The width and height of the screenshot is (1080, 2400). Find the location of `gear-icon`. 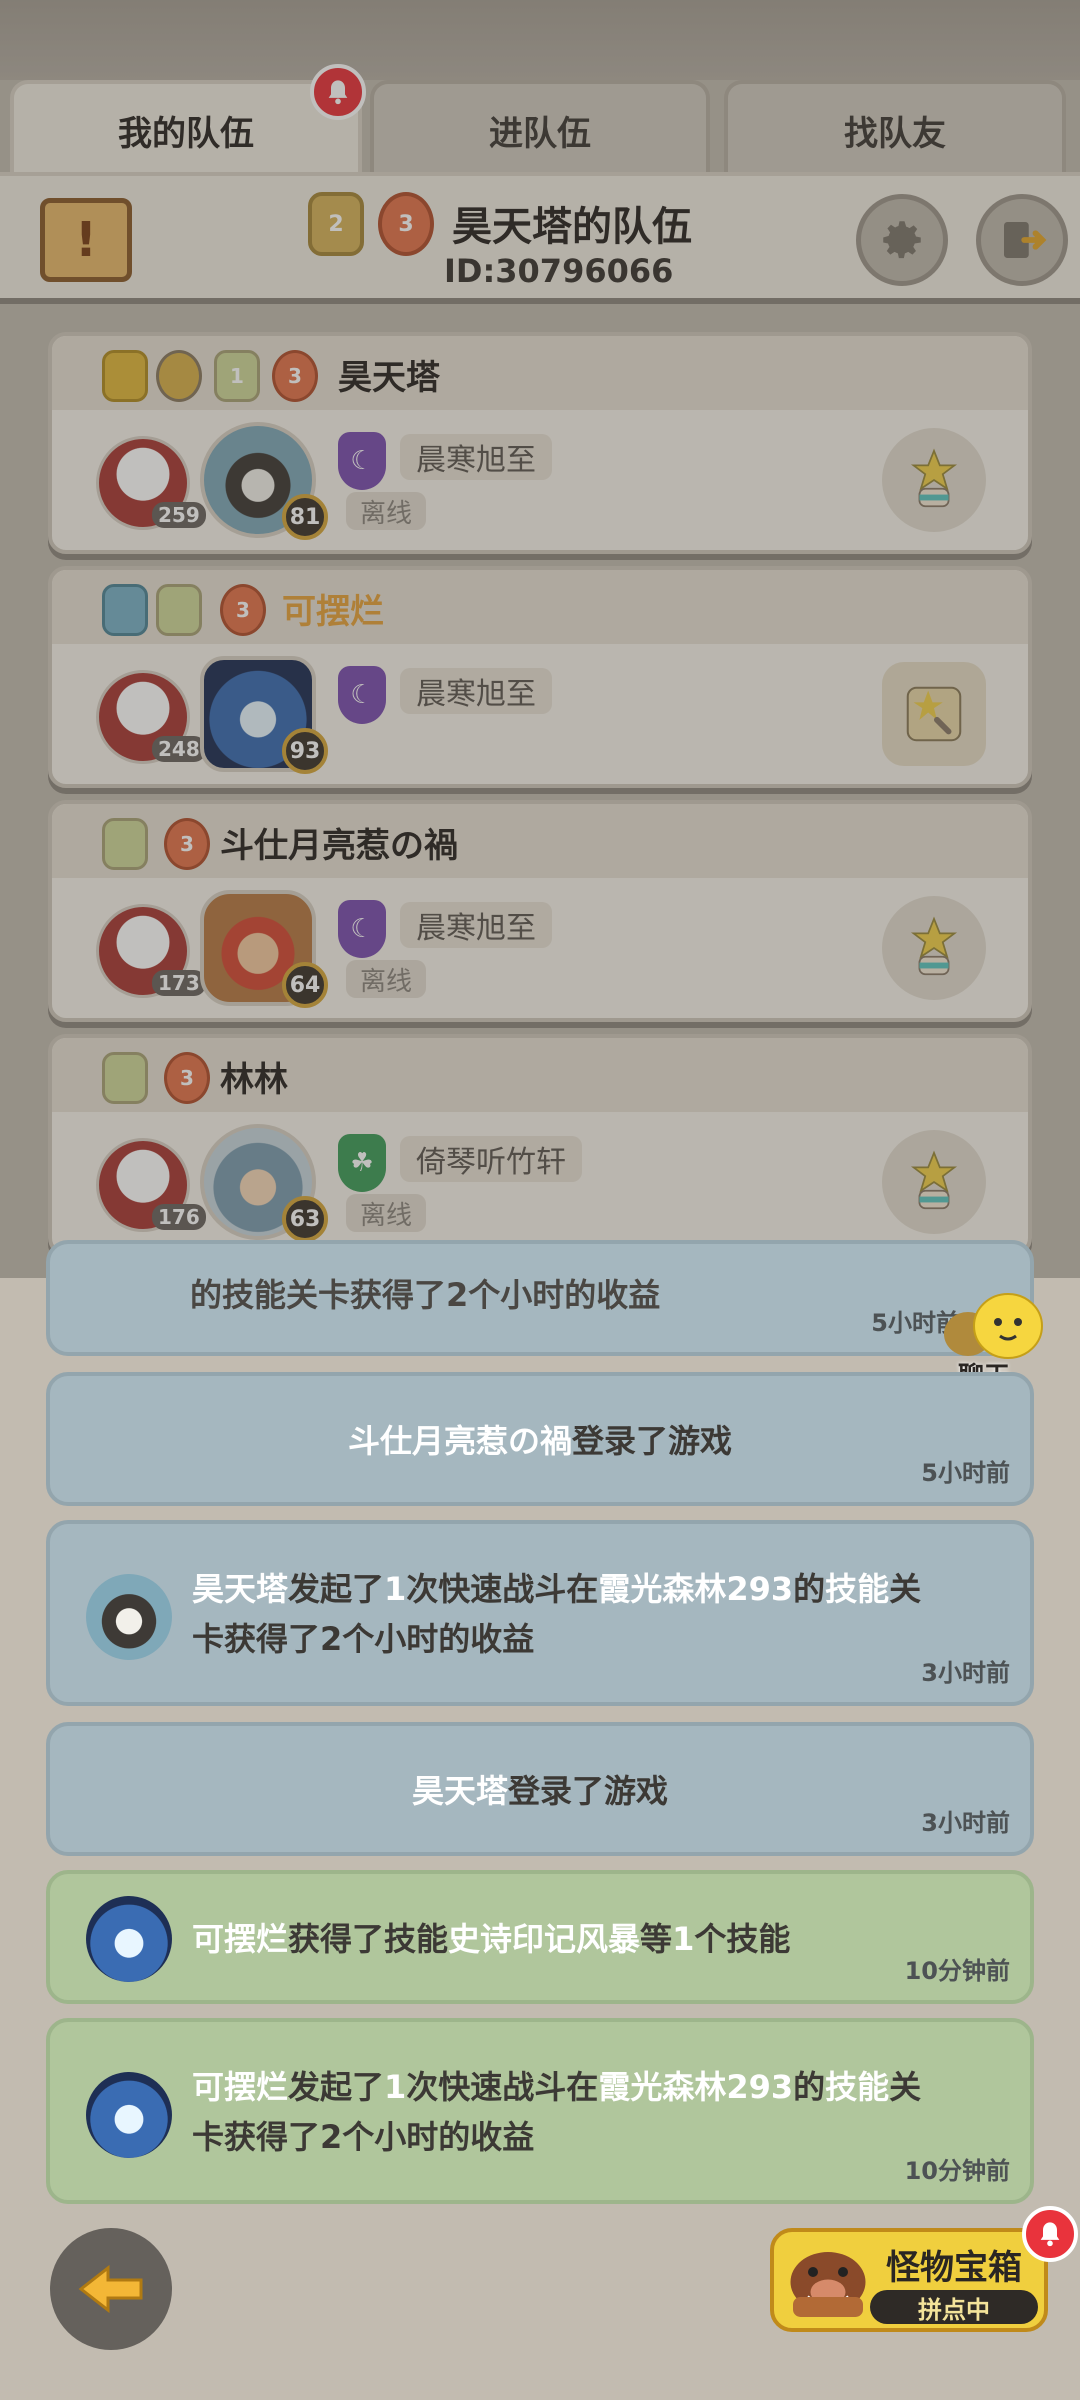

gear-icon is located at coordinates (902, 240).